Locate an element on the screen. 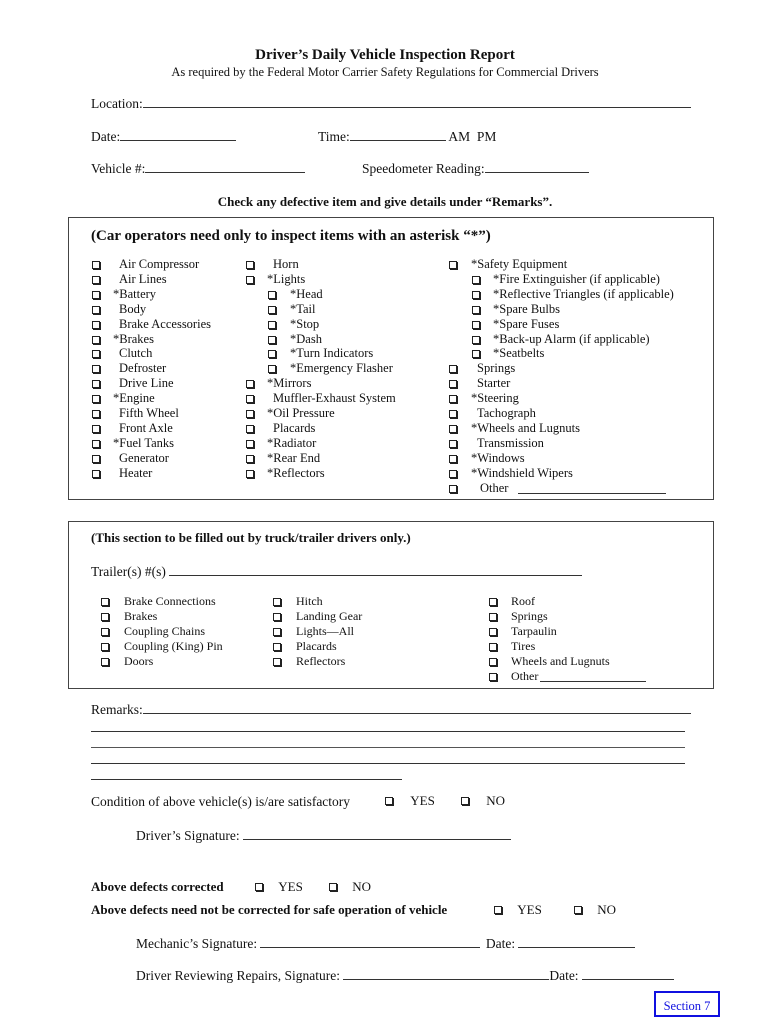 Image resolution: width=770 pixels, height=1024 pixels. defects-corrected-yes-label: YES is located at coordinates (290, 886).